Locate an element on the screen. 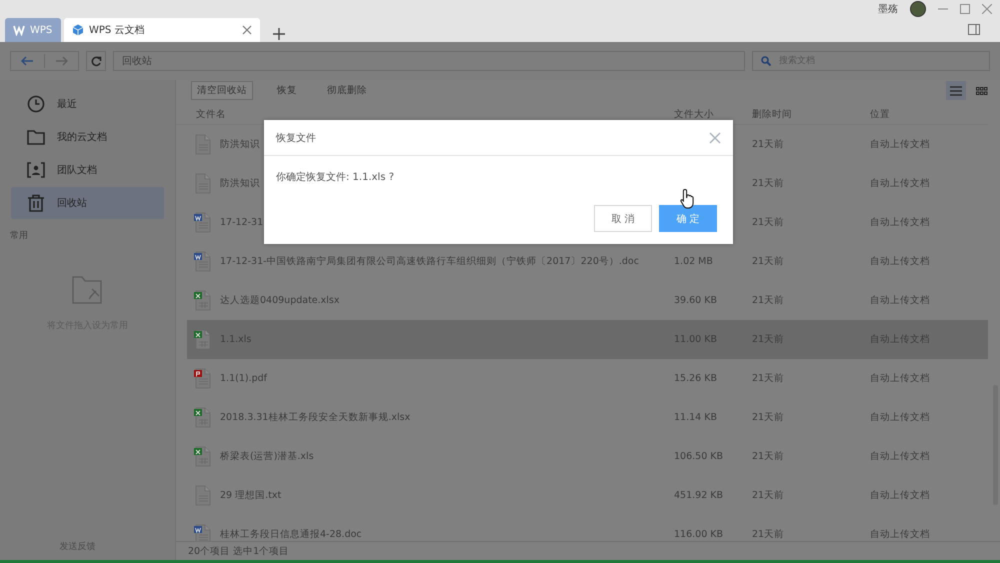 The image size is (1000, 563). cube-icon is located at coordinates (78, 30).